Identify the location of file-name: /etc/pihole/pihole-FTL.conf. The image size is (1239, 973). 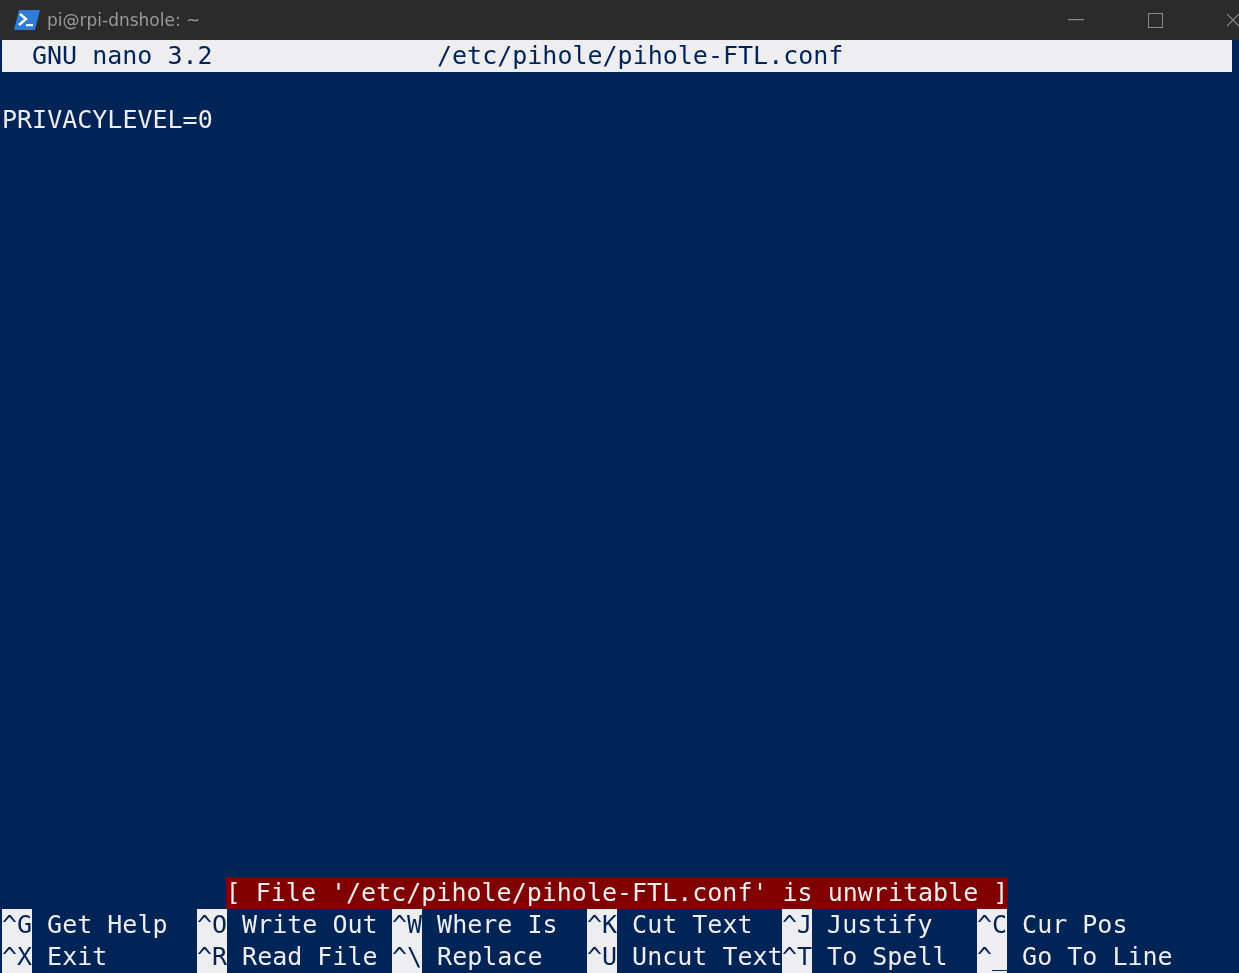
(640, 56).